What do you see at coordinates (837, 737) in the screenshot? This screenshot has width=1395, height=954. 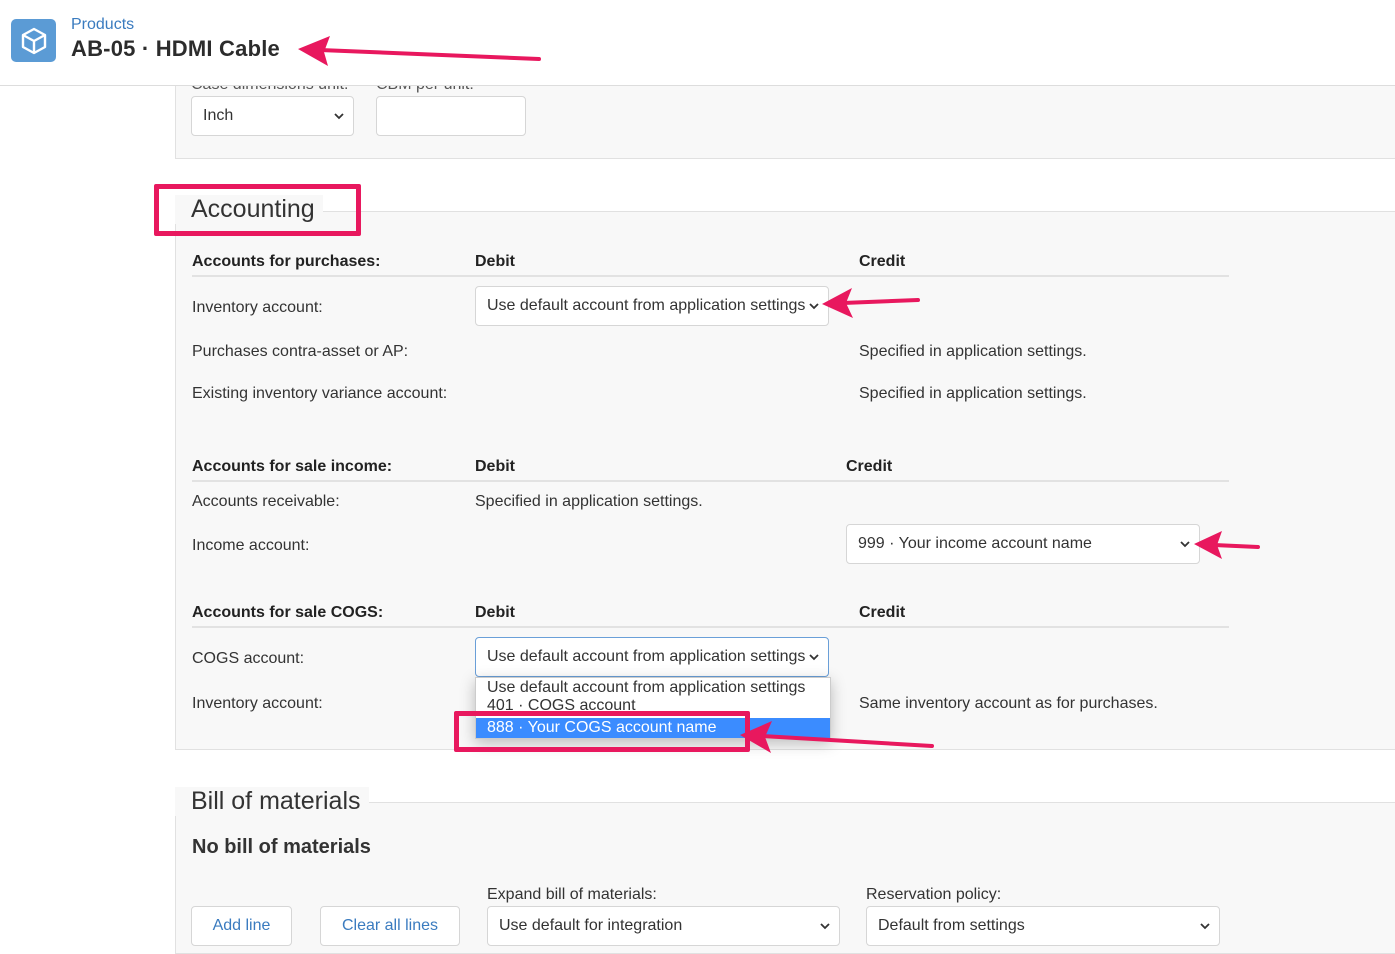 I see `cogs-option-arrow-icon` at bounding box center [837, 737].